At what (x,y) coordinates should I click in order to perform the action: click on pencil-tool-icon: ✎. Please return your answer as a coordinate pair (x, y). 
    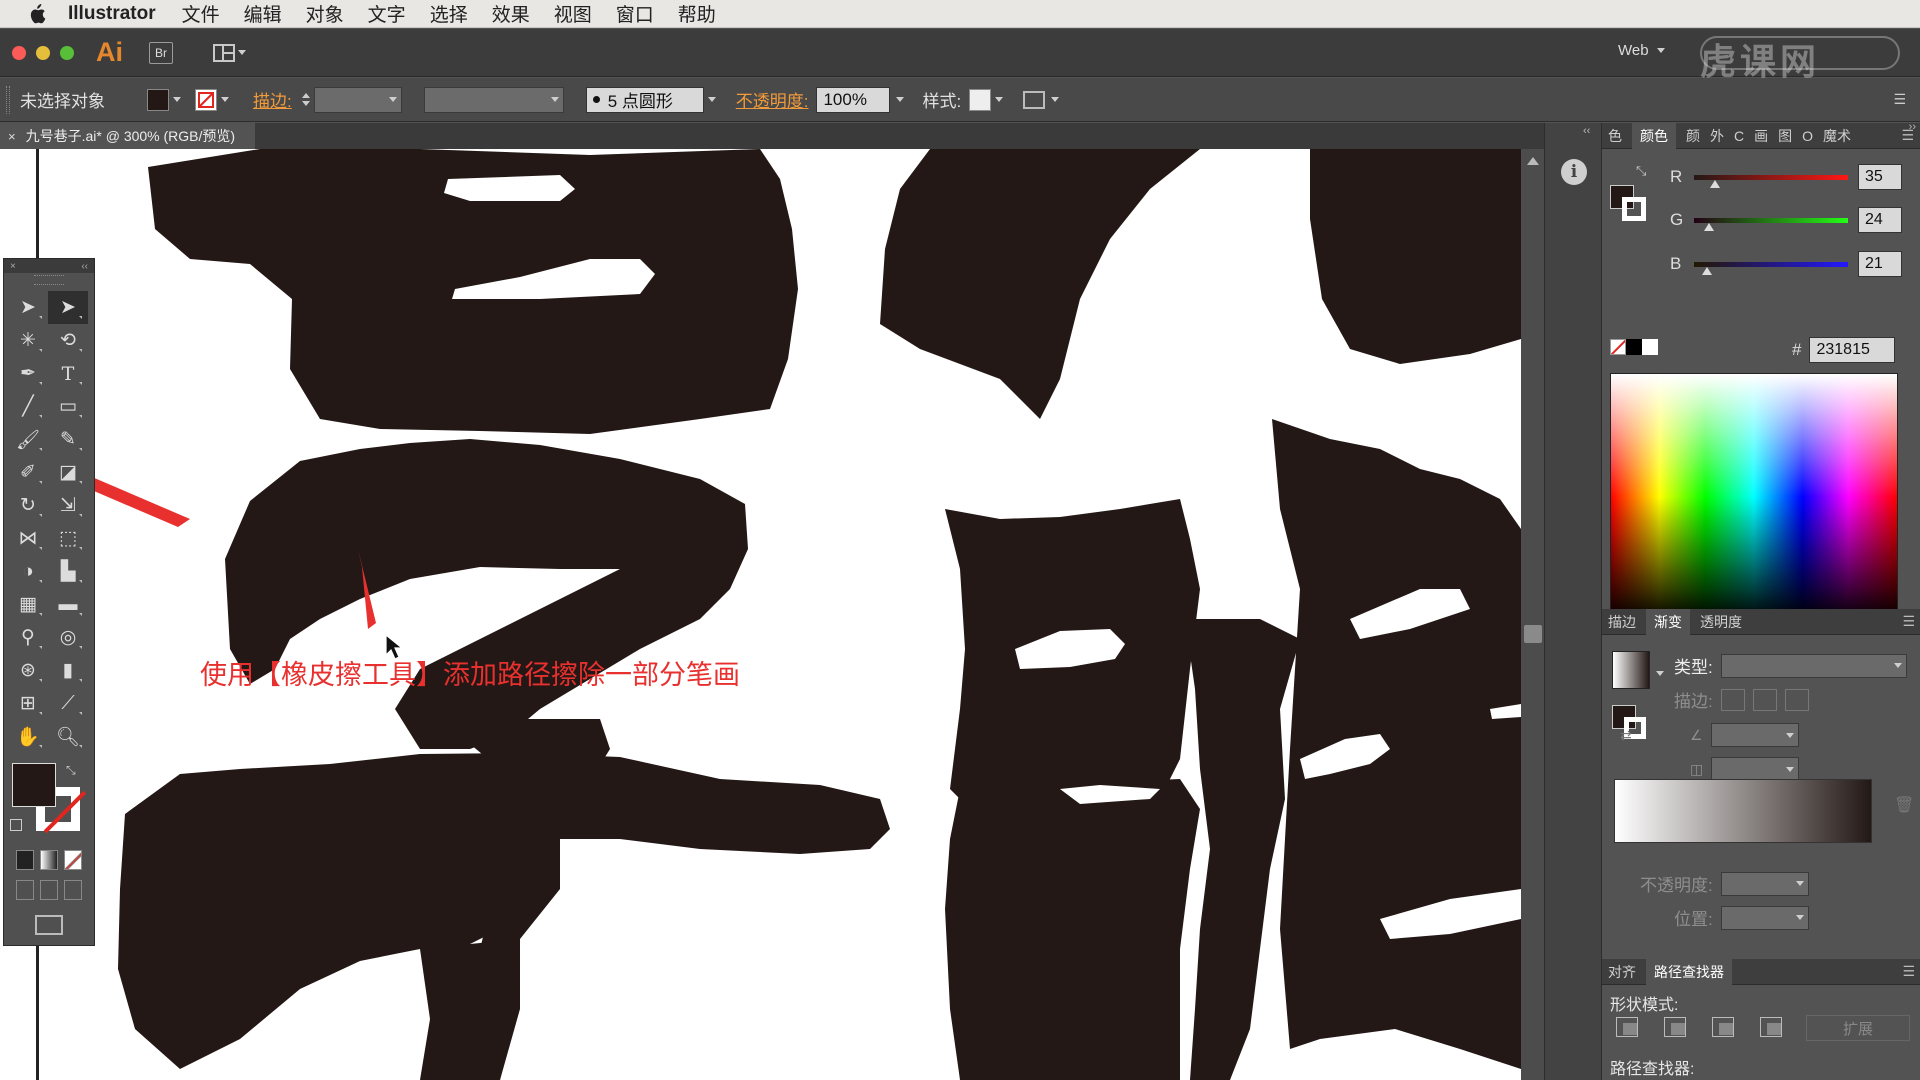
    Looking at the image, I should click on (68, 439).